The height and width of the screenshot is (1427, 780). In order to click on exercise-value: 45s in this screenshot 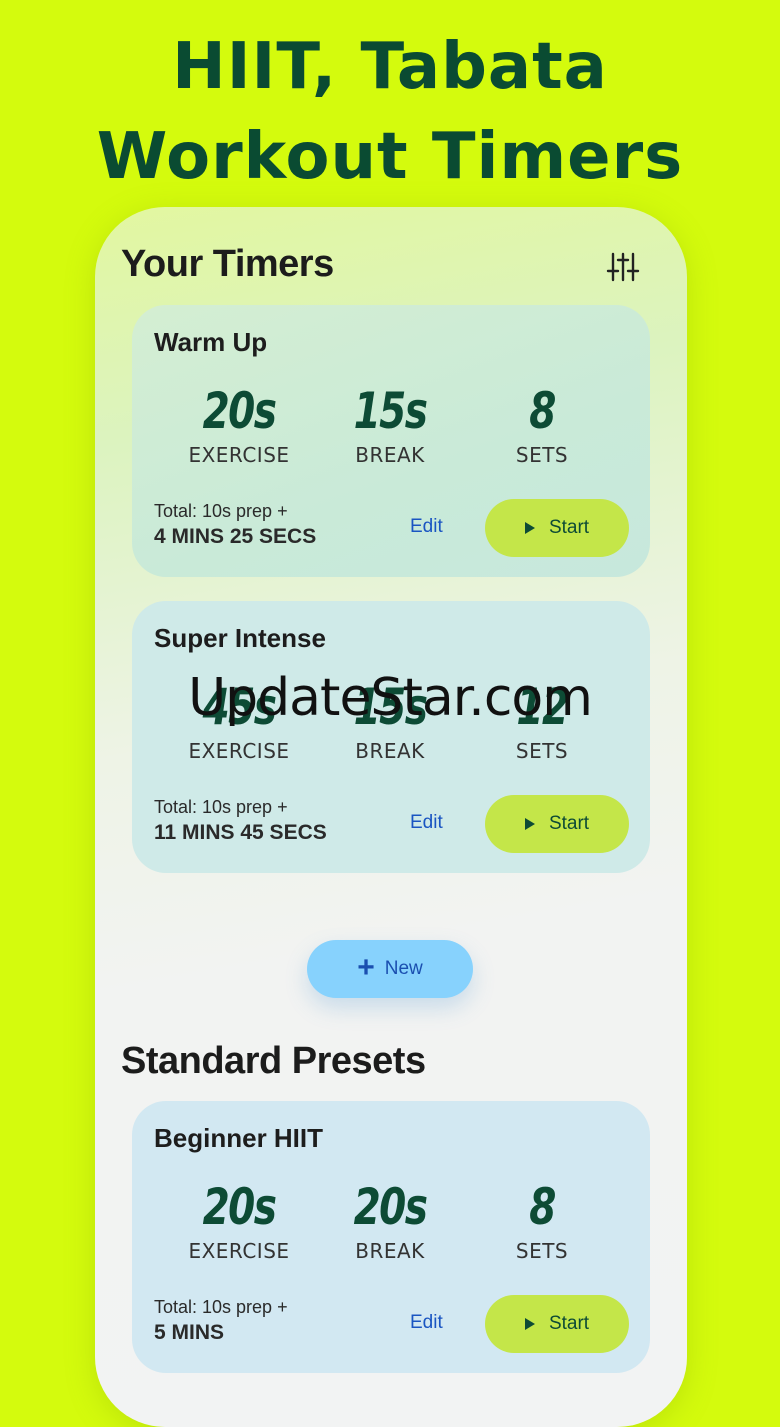, I will do `click(239, 707)`.